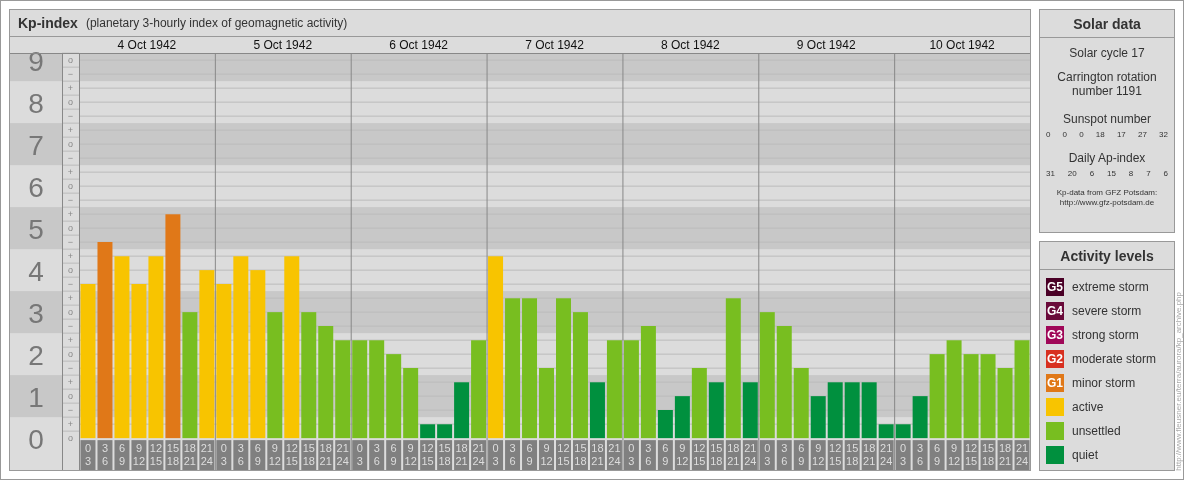 This screenshot has width=1184, height=480. I want to click on level-label: moderate storm, so click(1114, 359).